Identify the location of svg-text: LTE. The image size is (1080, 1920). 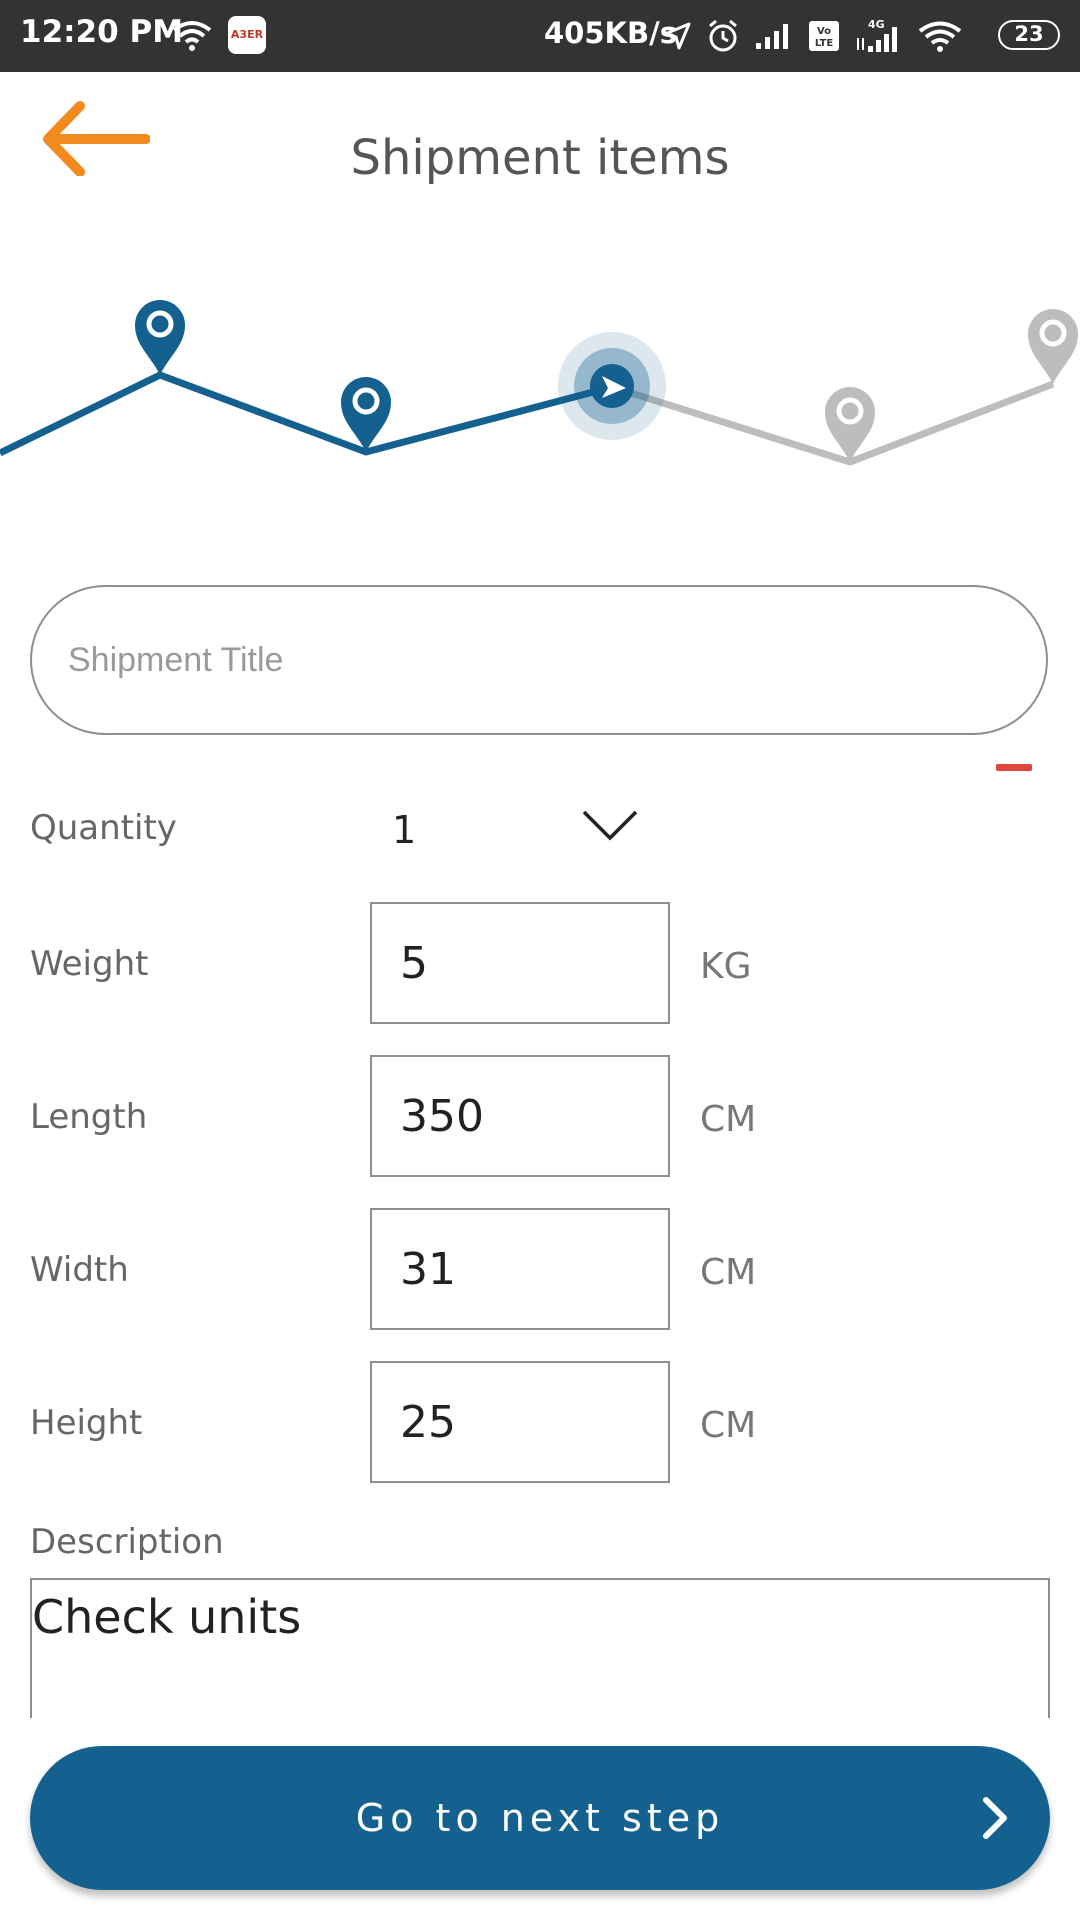
(824, 43).